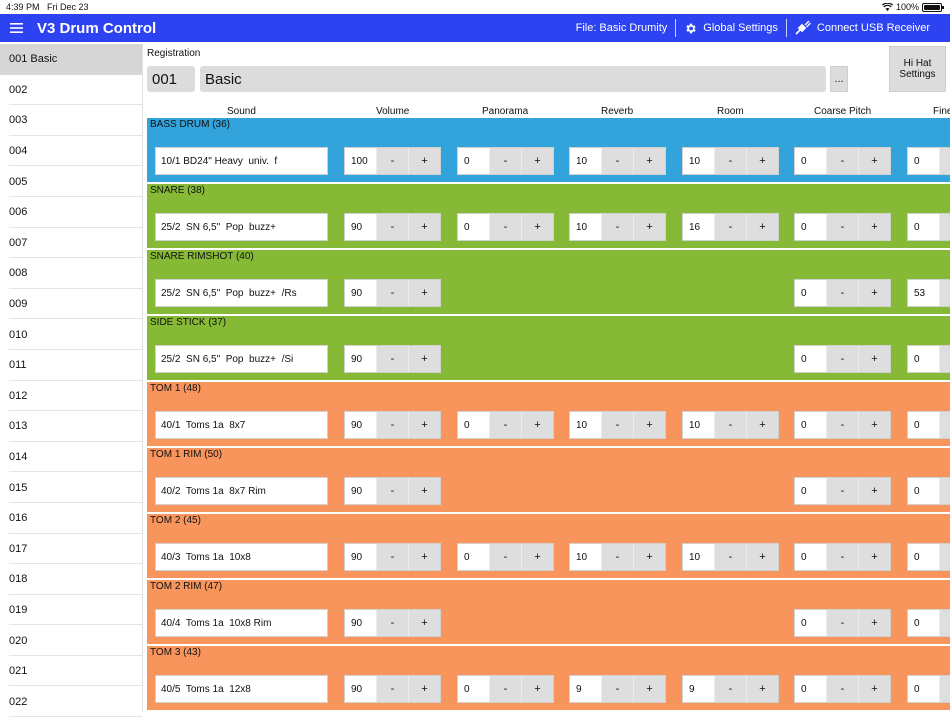 The image size is (950, 717). Describe the element at coordinates (71, 212) in the screenshot. I see `sidebar-item: 006` at that location.